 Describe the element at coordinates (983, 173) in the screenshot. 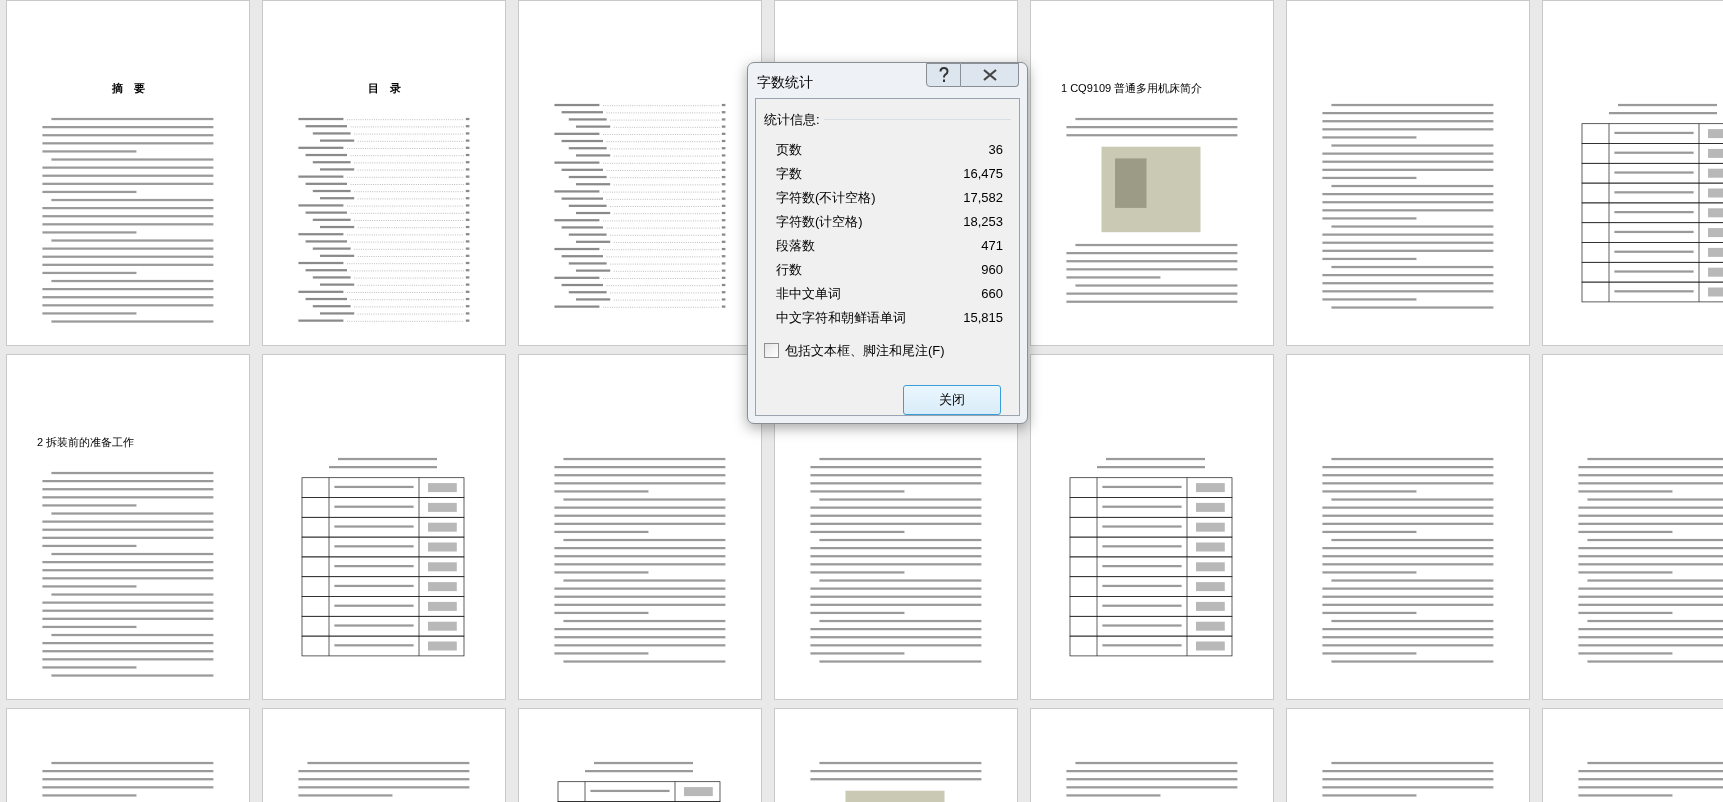

I see `stat-value: 16,475` at that location.